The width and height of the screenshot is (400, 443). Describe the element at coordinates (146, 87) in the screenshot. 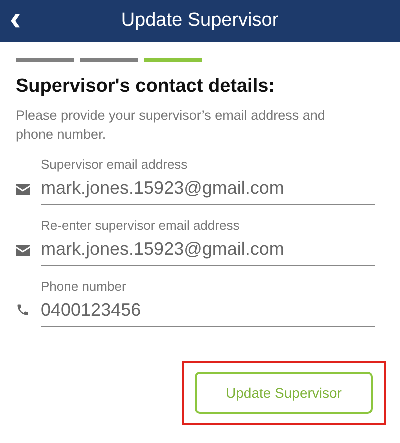

I see `section-heading: Supervisor's contact details:` at that location.